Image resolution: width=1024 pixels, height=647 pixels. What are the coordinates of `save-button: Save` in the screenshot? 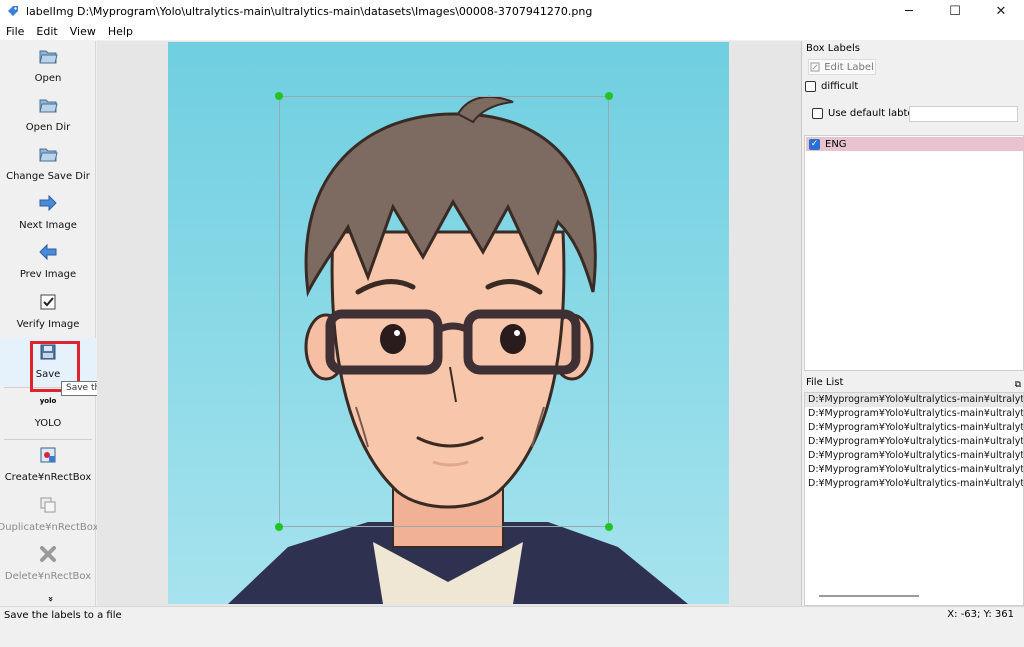 It's located at (48, 362).